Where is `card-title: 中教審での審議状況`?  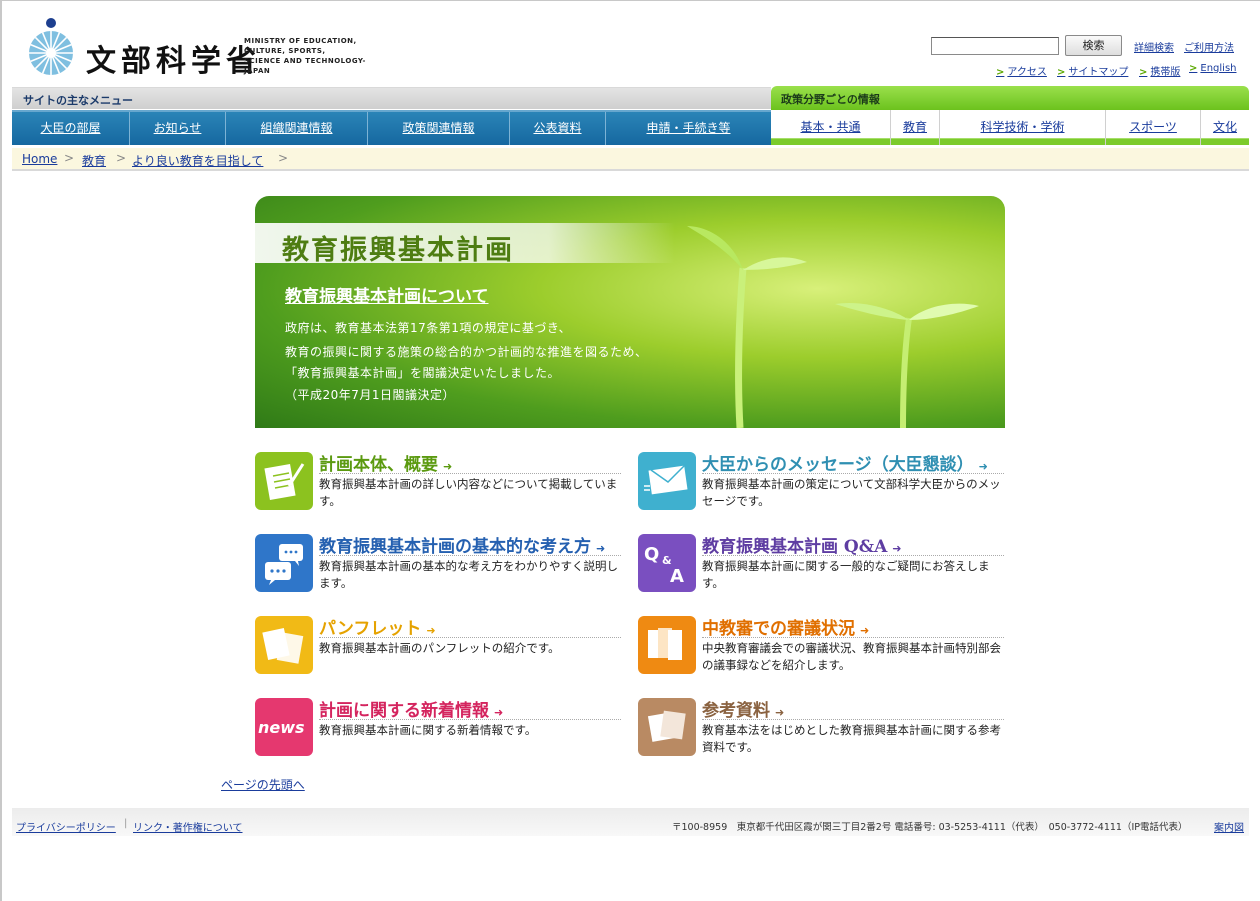
card-title: 中教審での審議状況 is located at coordinates (778, 629).